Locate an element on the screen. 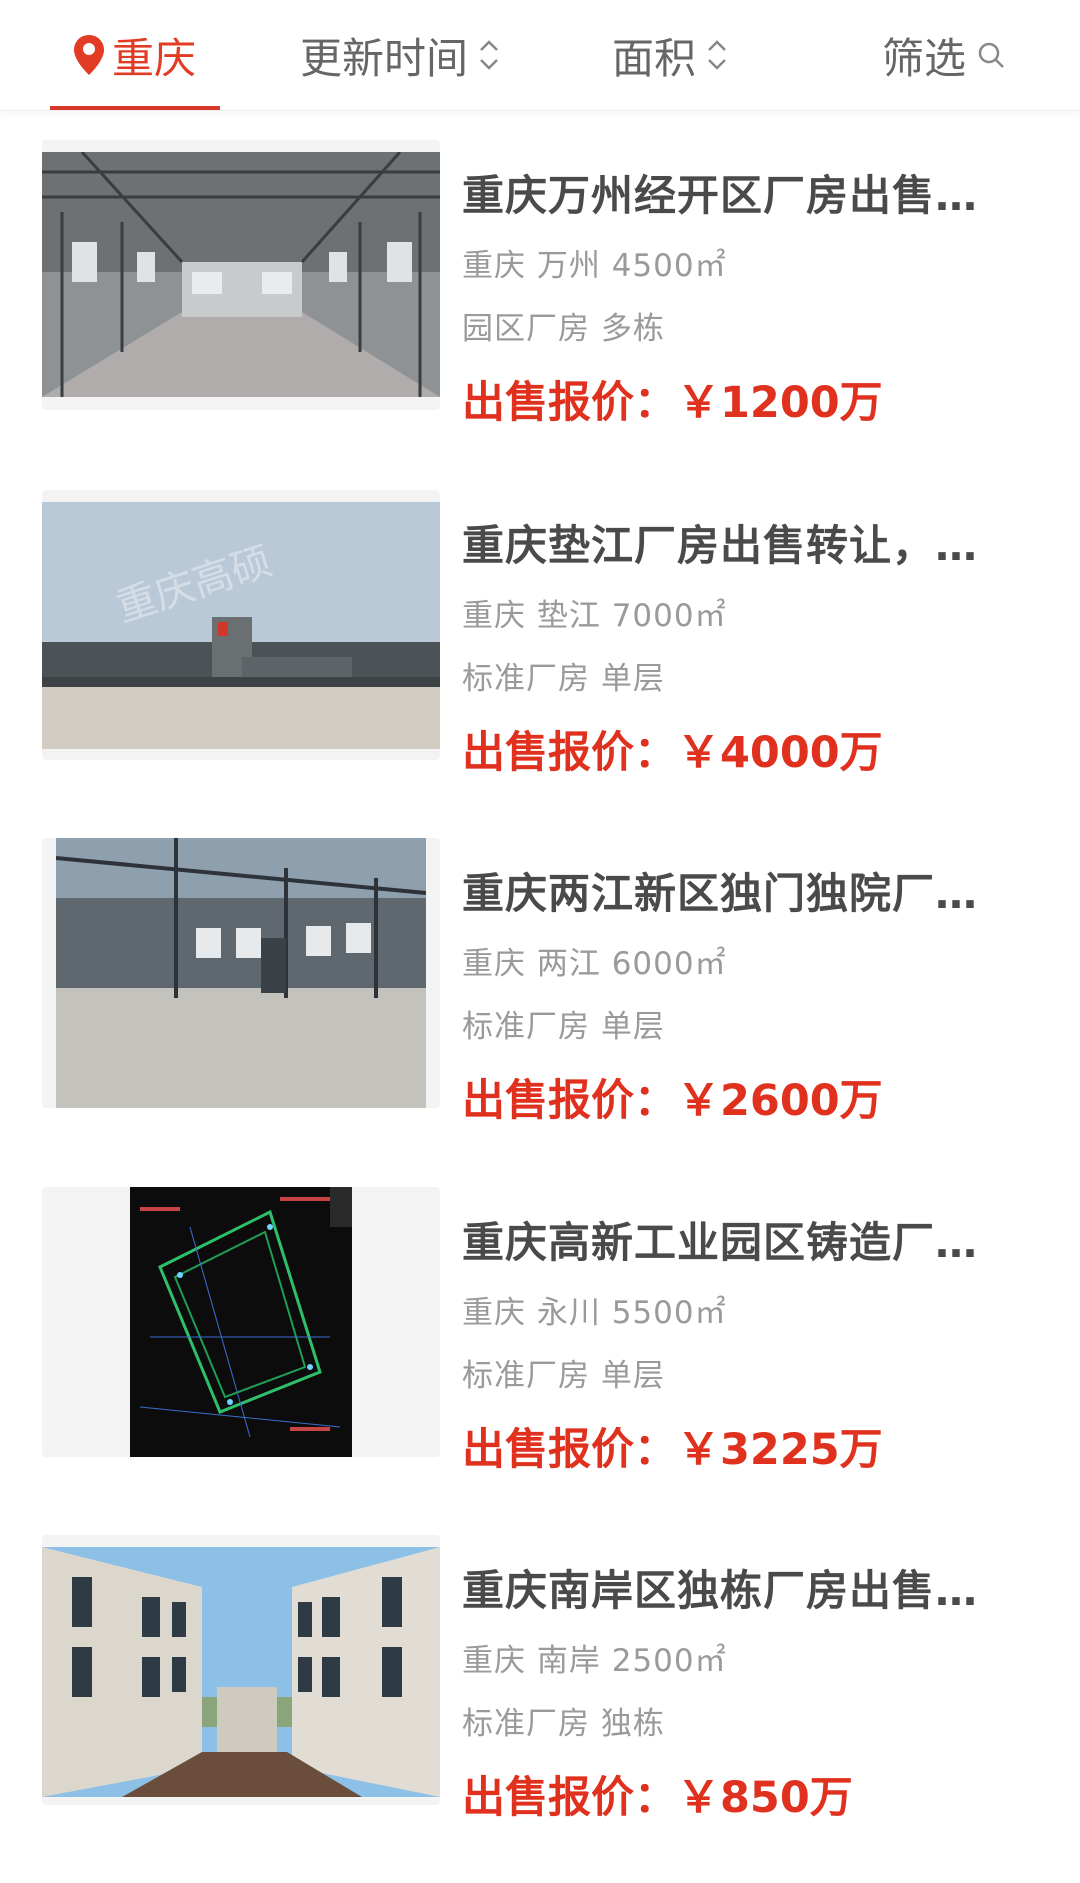 The height and width of the screenshot is (1883, 1080). area-label: 面积 is located at coordinates (654, 58).